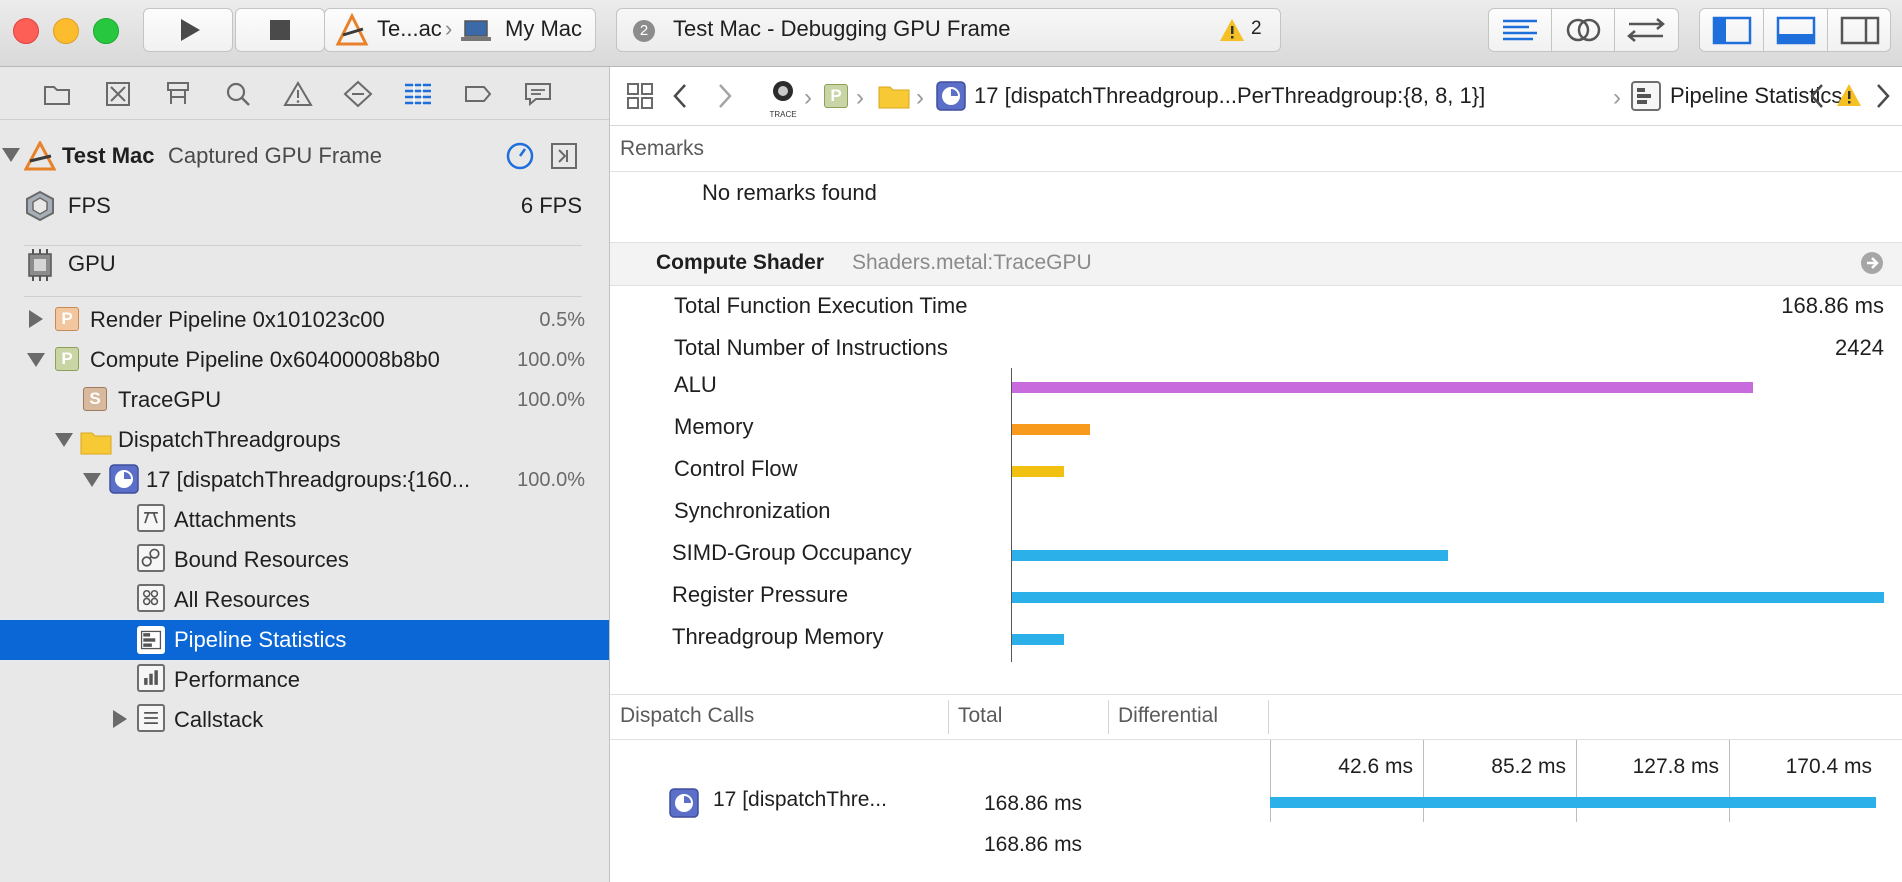  I want to click on tree-item-all-resources: All Resources, so click(242, 600).